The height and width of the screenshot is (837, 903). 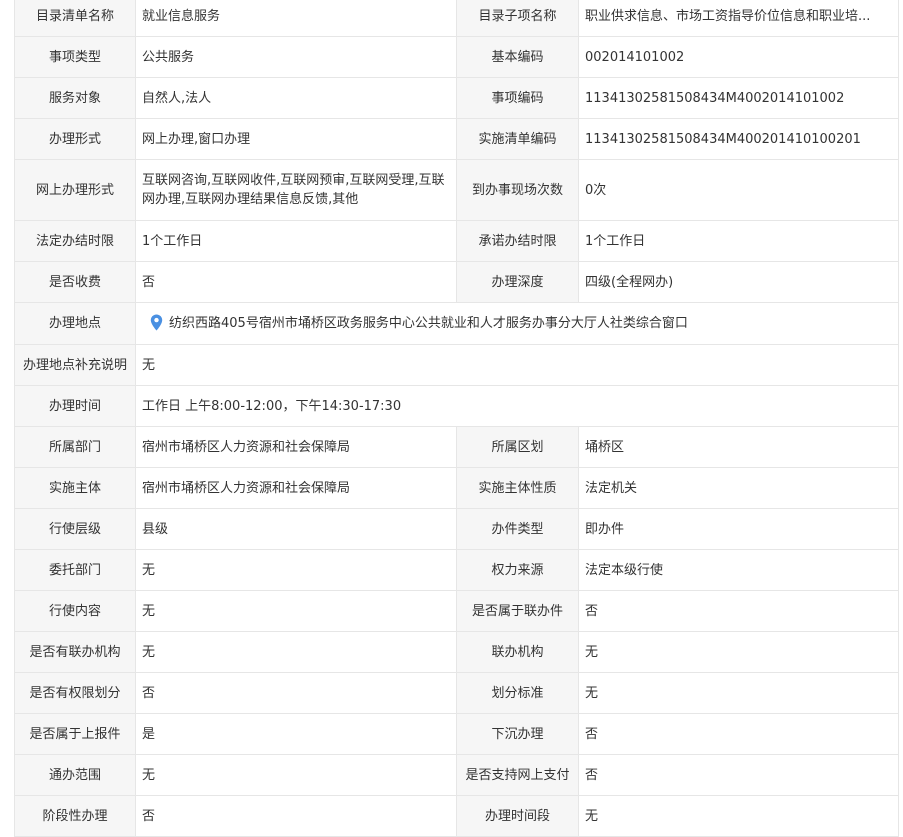 I want to click on field-label: 是否收费, so click(x=75, y=282).